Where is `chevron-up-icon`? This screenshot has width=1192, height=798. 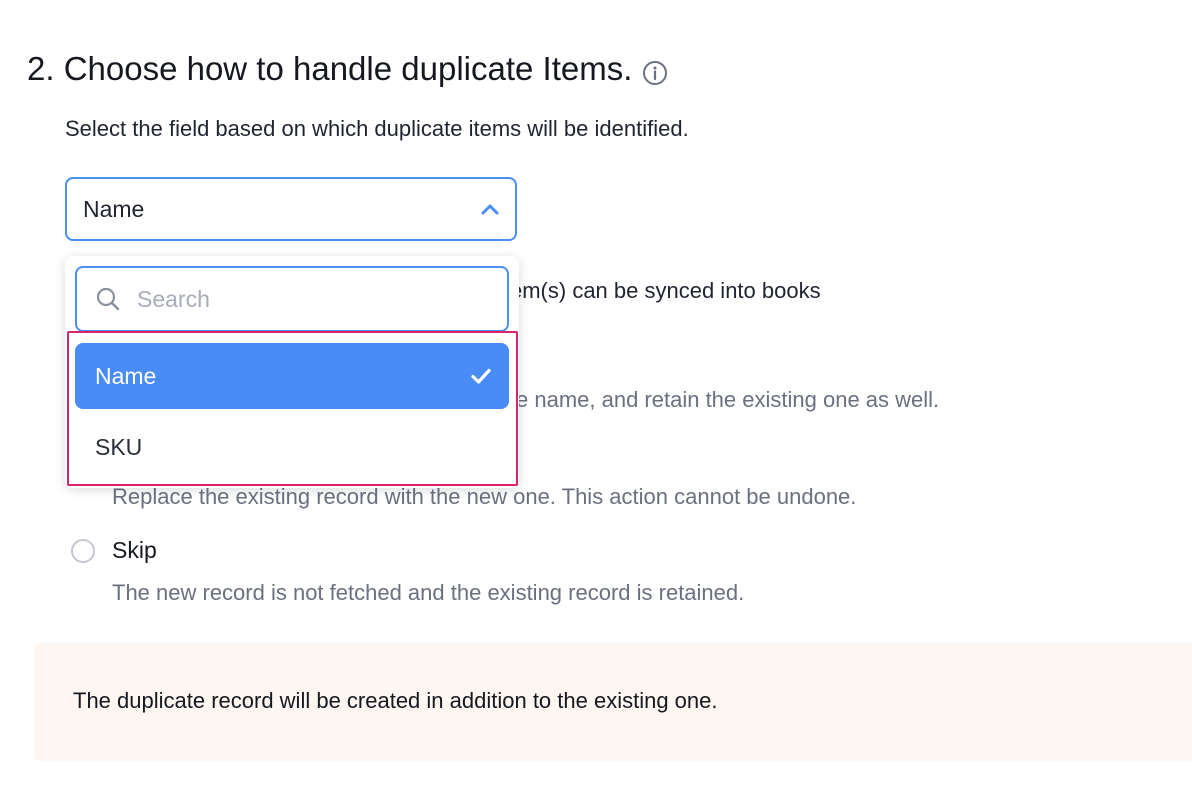 chevron-up-icon is located at coordinates (490, 209).